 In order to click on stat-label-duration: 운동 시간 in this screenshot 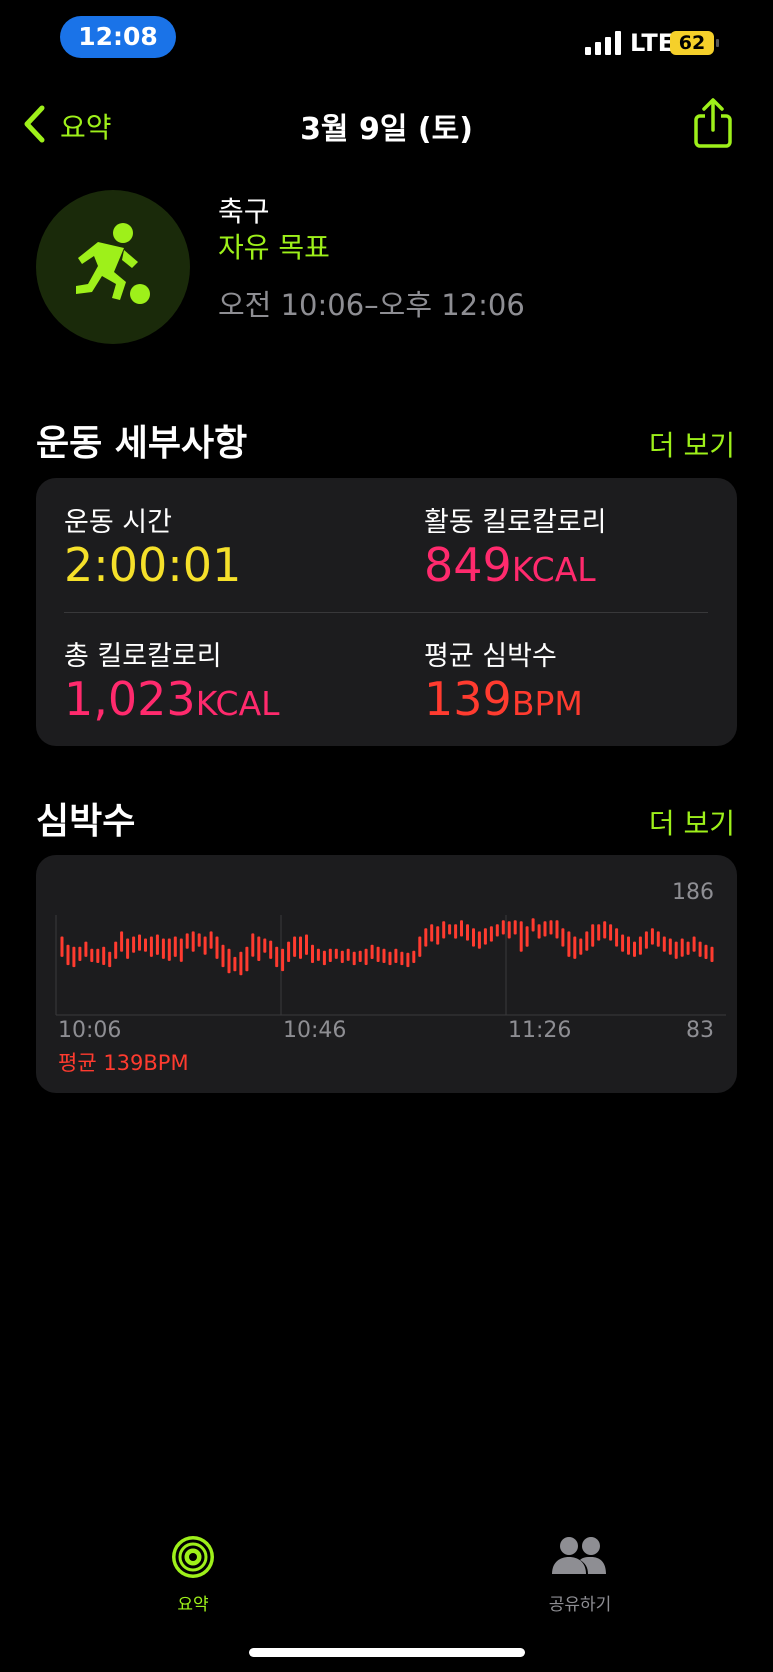, I will do `click(118, 522)`.